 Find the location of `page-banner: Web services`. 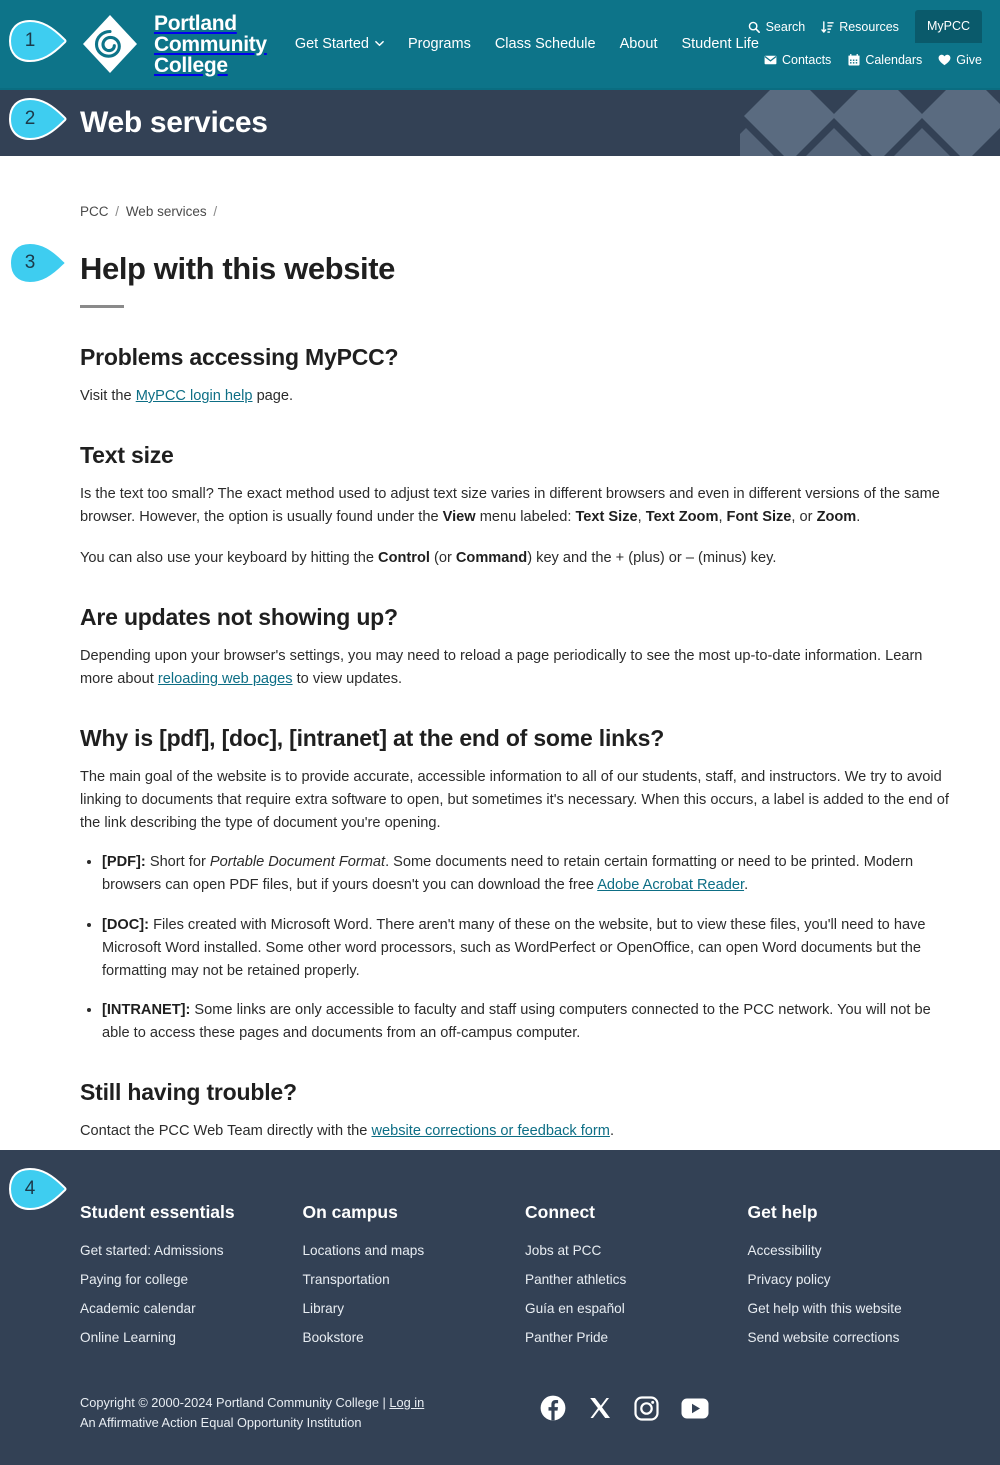

page-banner: Web services is located at coordinates (500, 122).